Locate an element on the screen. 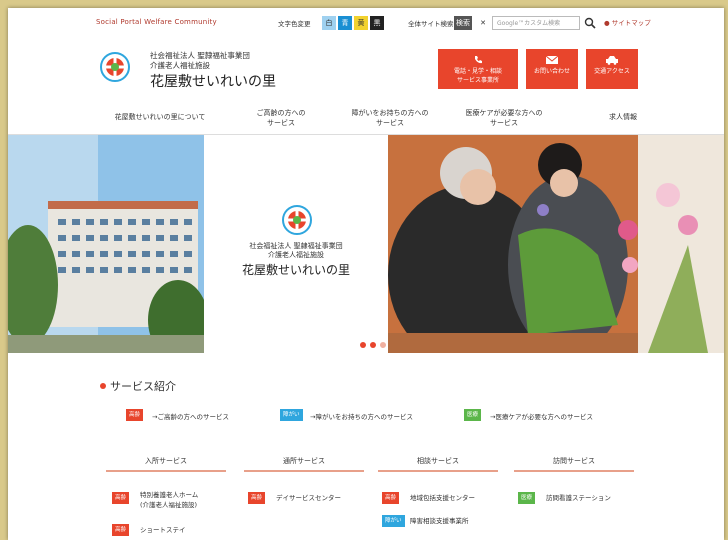 The image size is (728, 540). column-title-daycare: 通所サービス is located at coordinates (304, 461).